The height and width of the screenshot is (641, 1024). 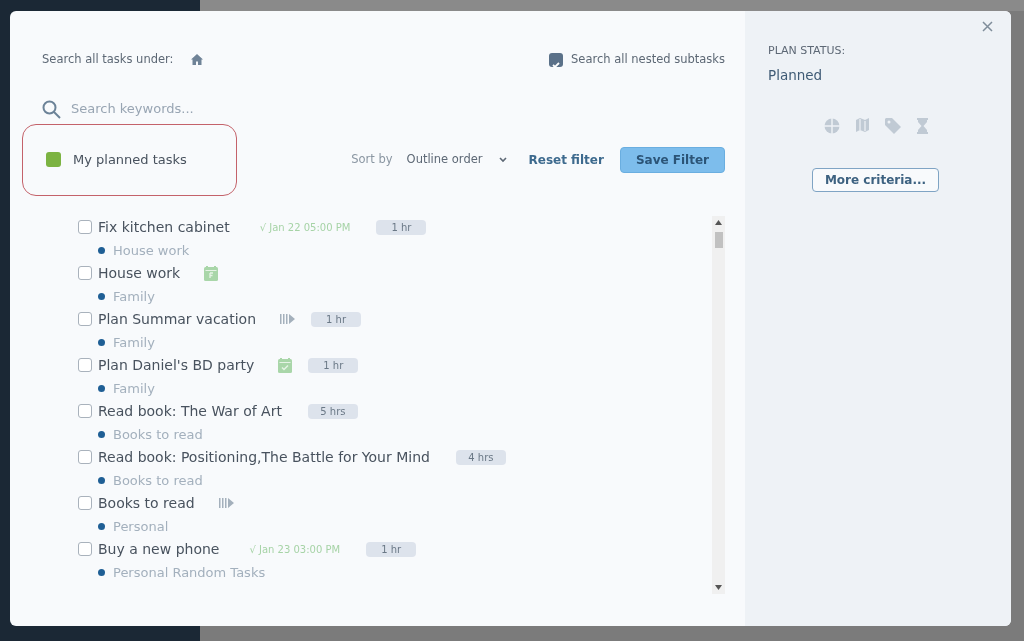 What do you see at coordinates (862, 124) in the screenshot?
I see `map-icon` at bounding box center [862, 124].